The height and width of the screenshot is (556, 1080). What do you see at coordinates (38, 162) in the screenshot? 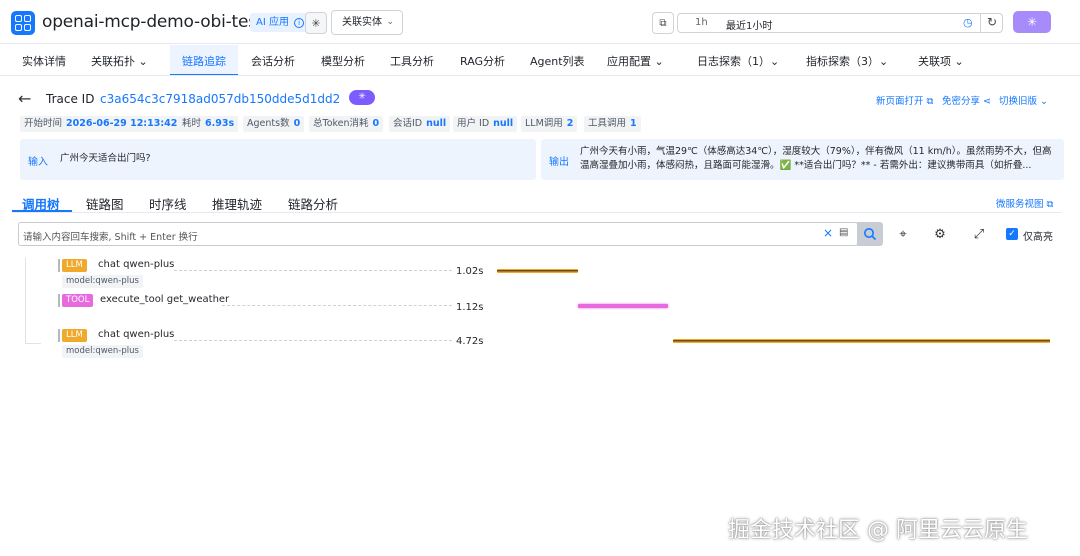
I see `input-label: 输入` at bounding box center [38, 162].